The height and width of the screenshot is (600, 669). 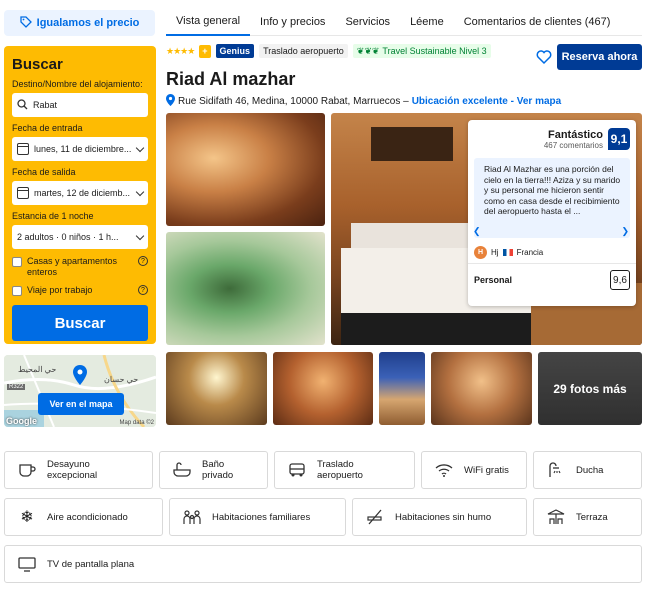 What do you see at coordinates (80, 323) in the screenshot?
I see `search-button: Buscar` at bounding box center [80, 323].